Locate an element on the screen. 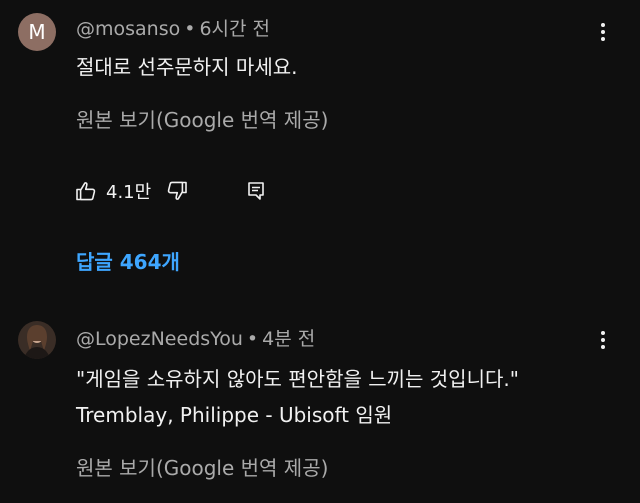 The height and width of the screenshot is (503, 640). thumbs-down-icon is located at coordinates (177, 191).